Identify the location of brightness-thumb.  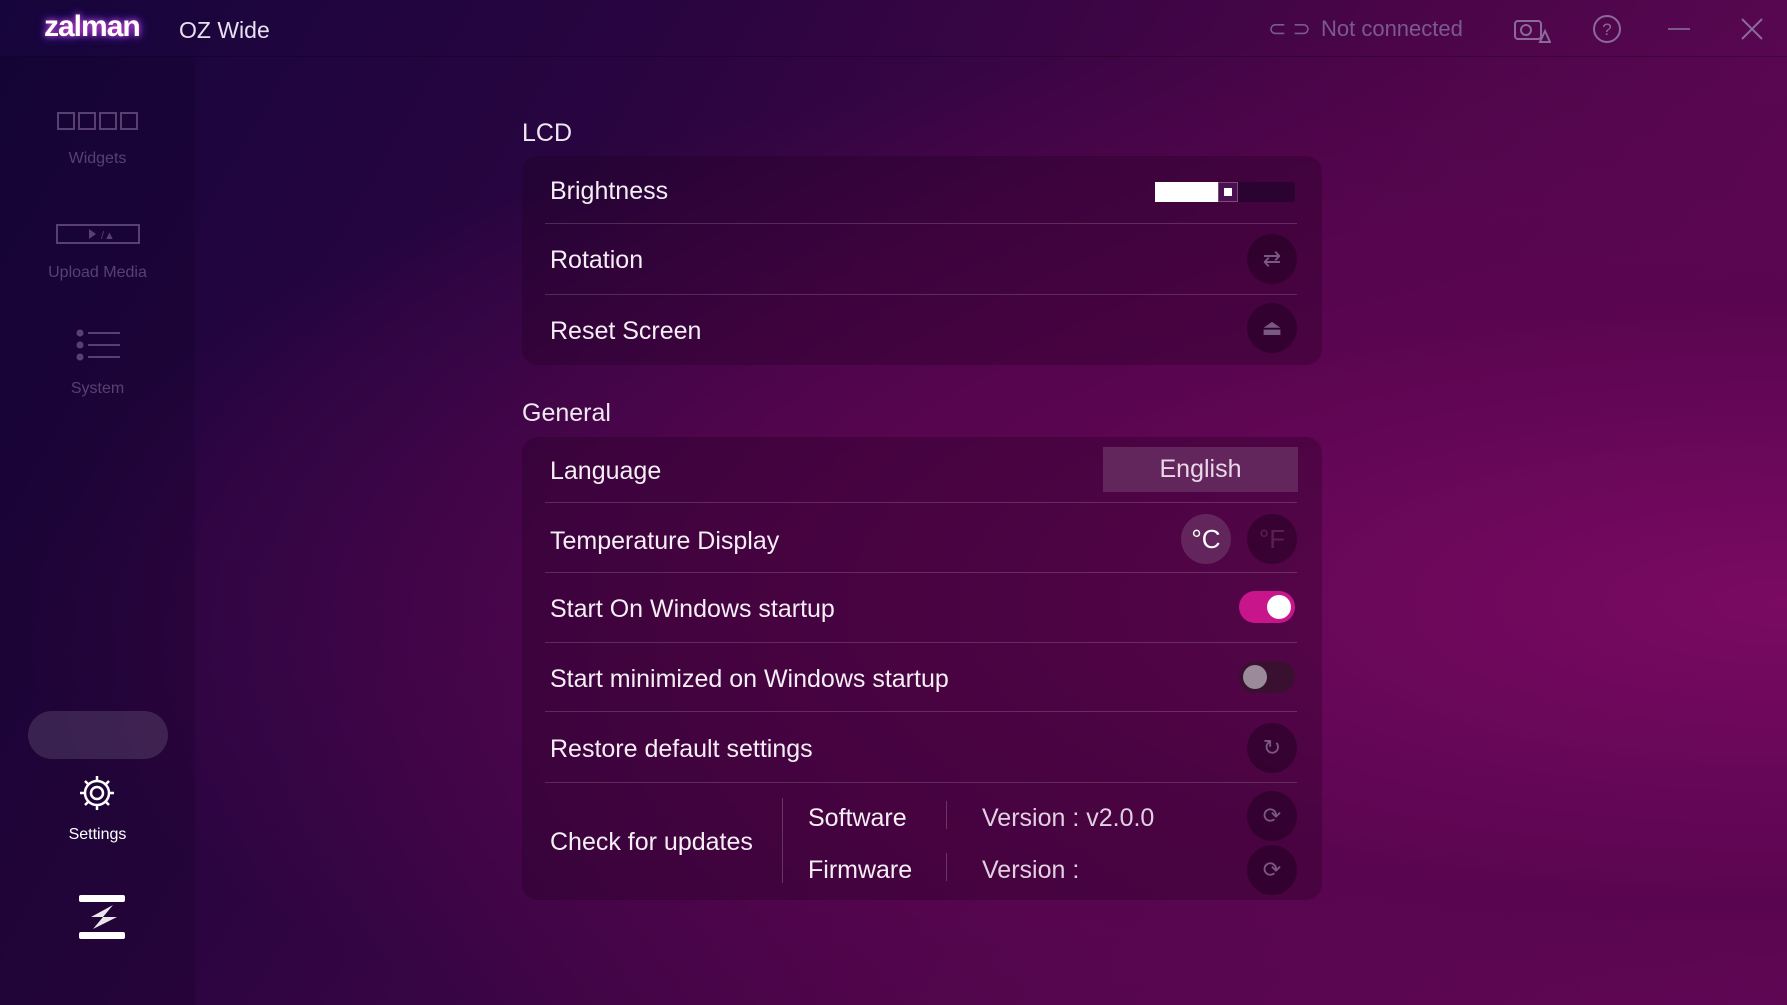
(1228, 192).